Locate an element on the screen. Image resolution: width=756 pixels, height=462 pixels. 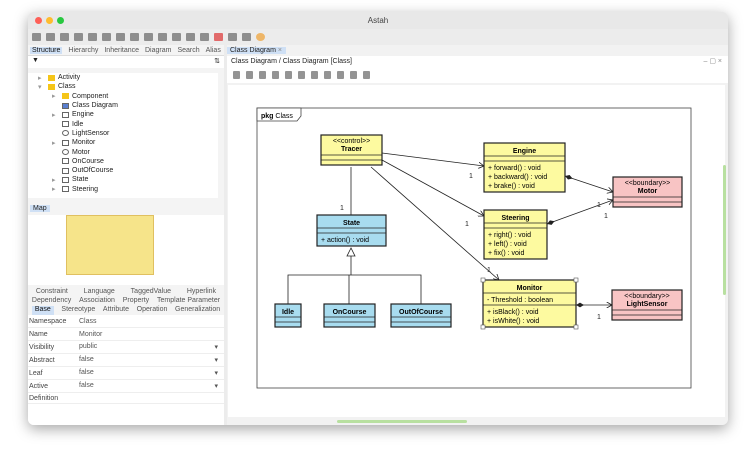
class-outofcourse: OutOfCourse is located at coordinates (421, 315).